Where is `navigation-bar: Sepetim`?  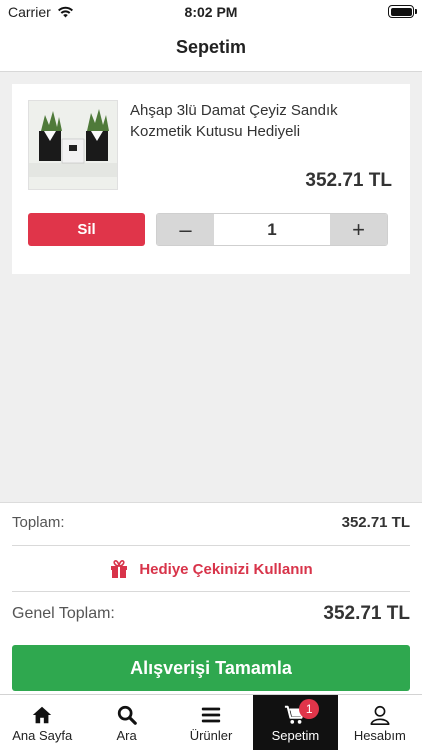 navigation-bar: Sepetim is located at coordinates (211, 48).